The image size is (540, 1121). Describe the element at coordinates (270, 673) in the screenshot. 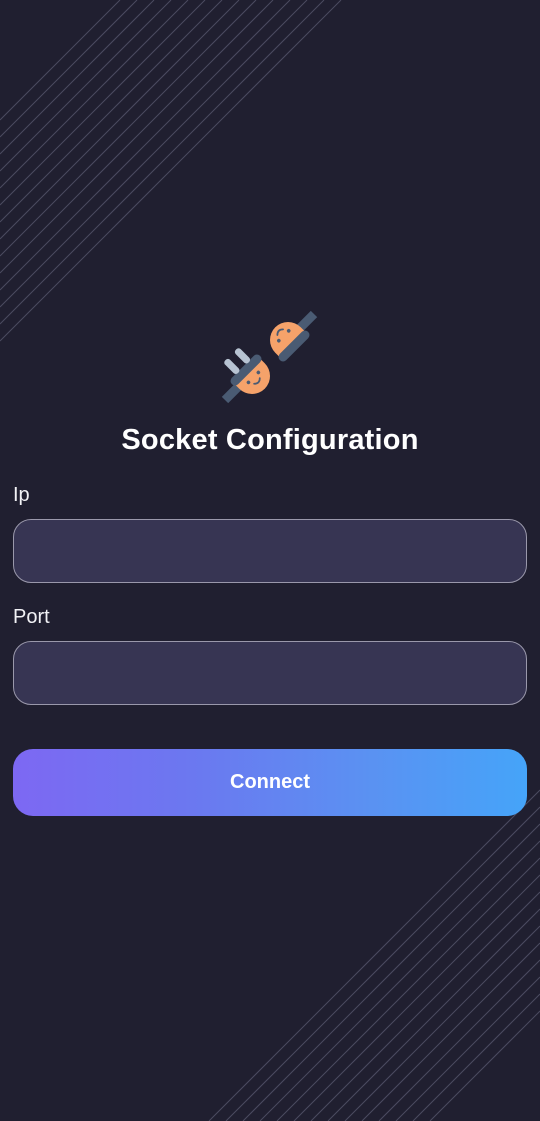

I see `port-input` at that location.